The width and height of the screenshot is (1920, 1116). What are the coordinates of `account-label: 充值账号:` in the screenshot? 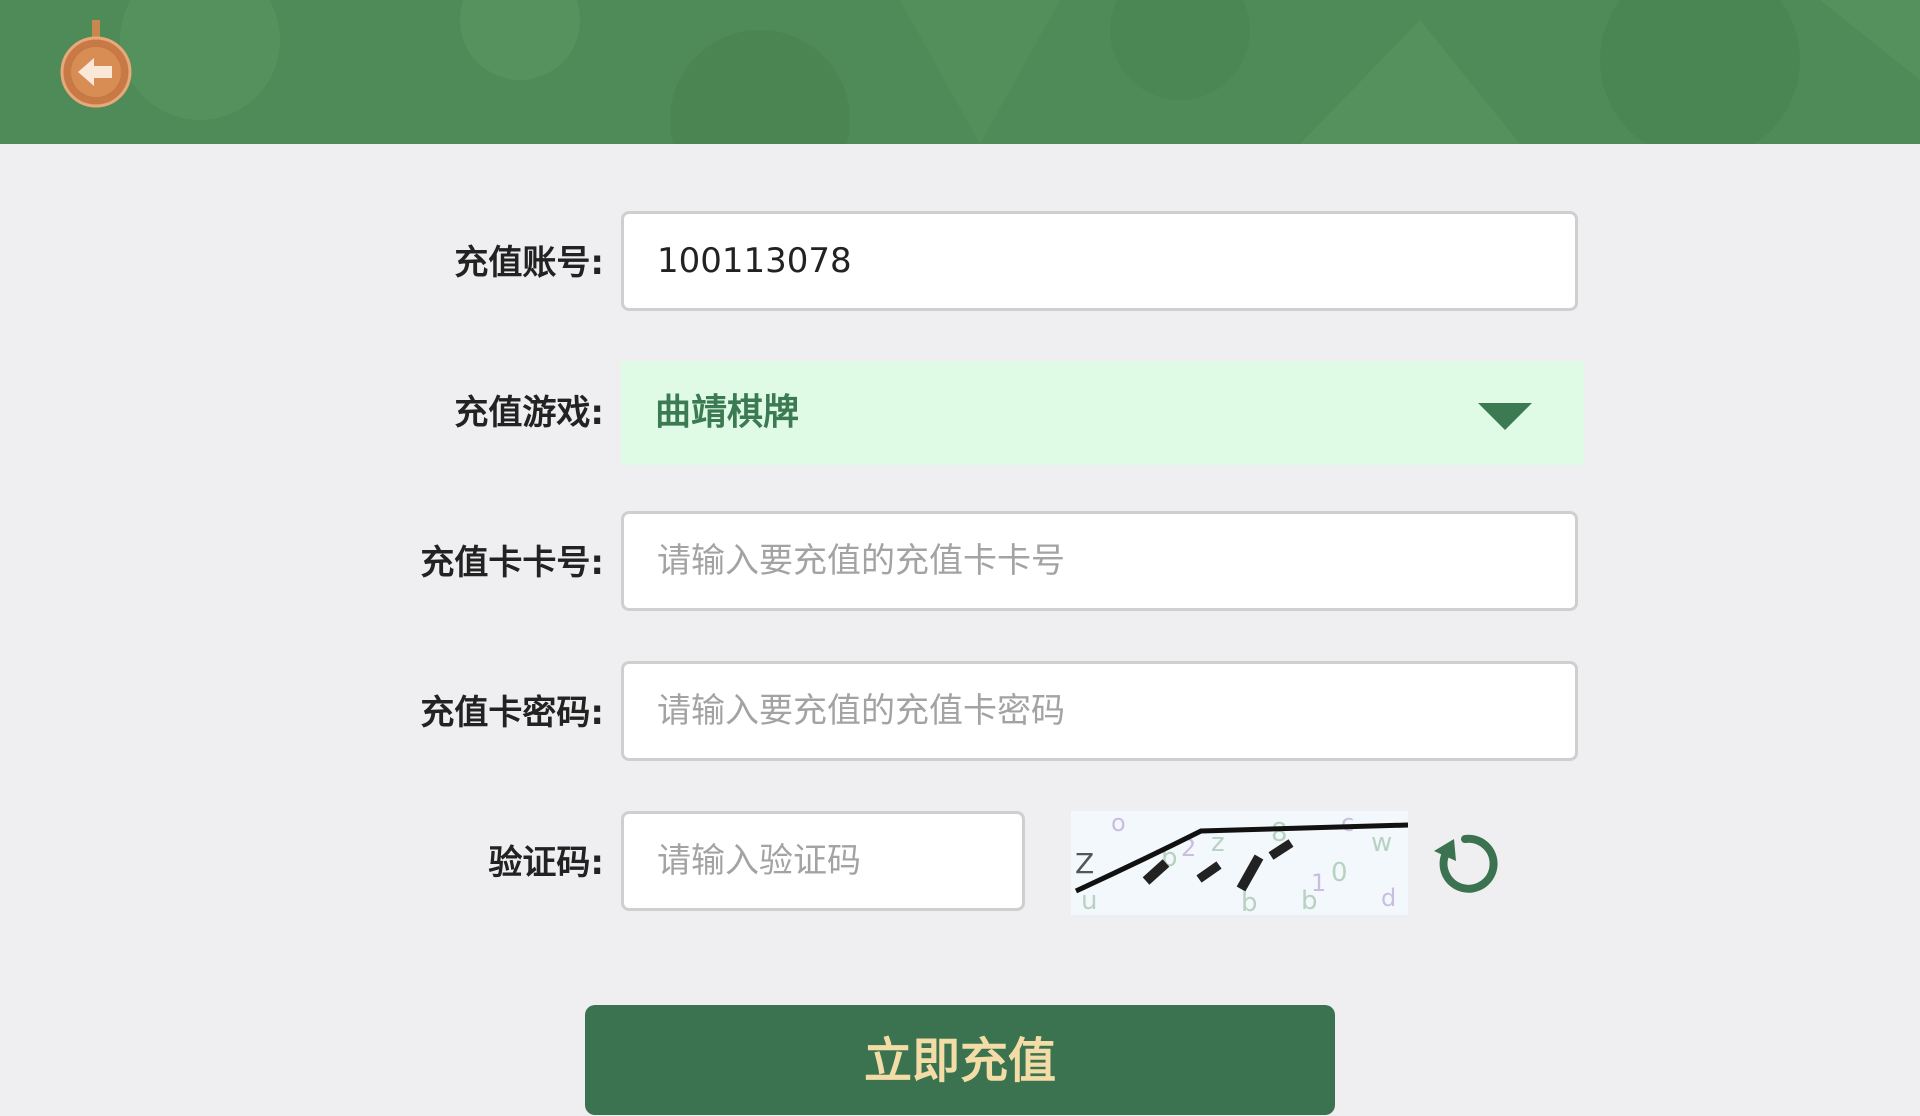 It's located at (529, 263).